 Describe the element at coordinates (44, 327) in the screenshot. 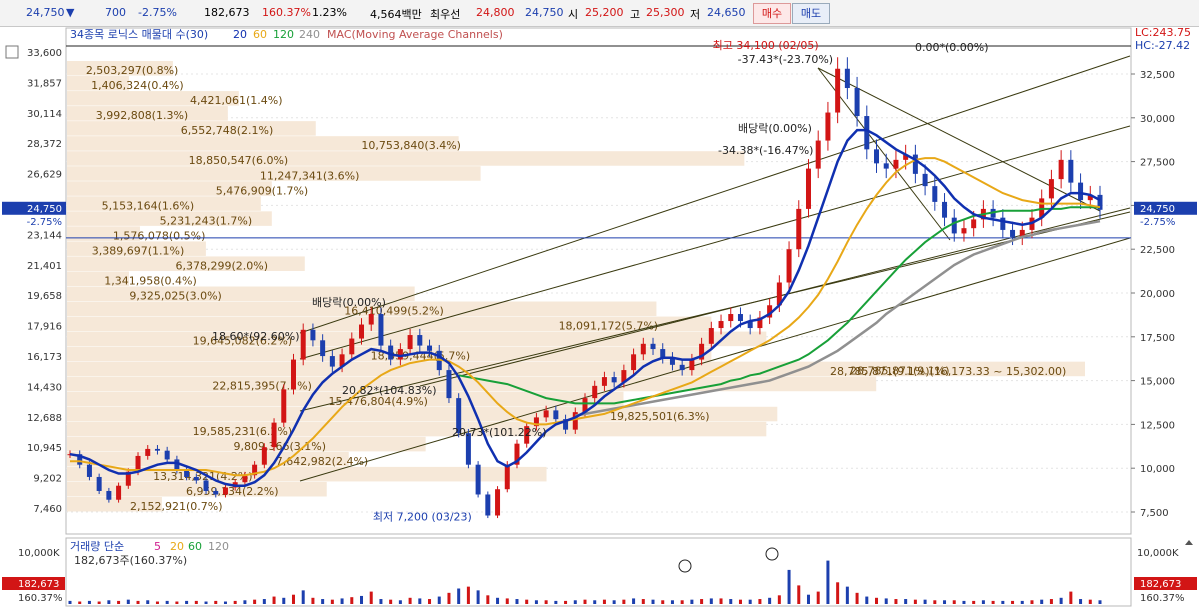

I see `left-tick-label: 17,916` at that location.